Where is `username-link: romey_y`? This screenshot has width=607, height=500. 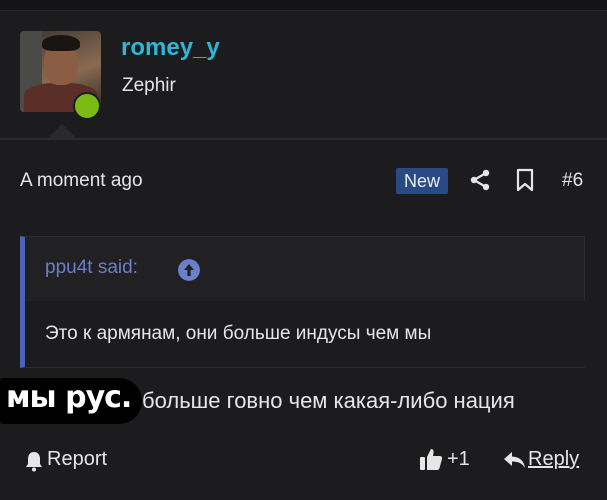 username-link: romey_y is located at coordinates (170, 48).